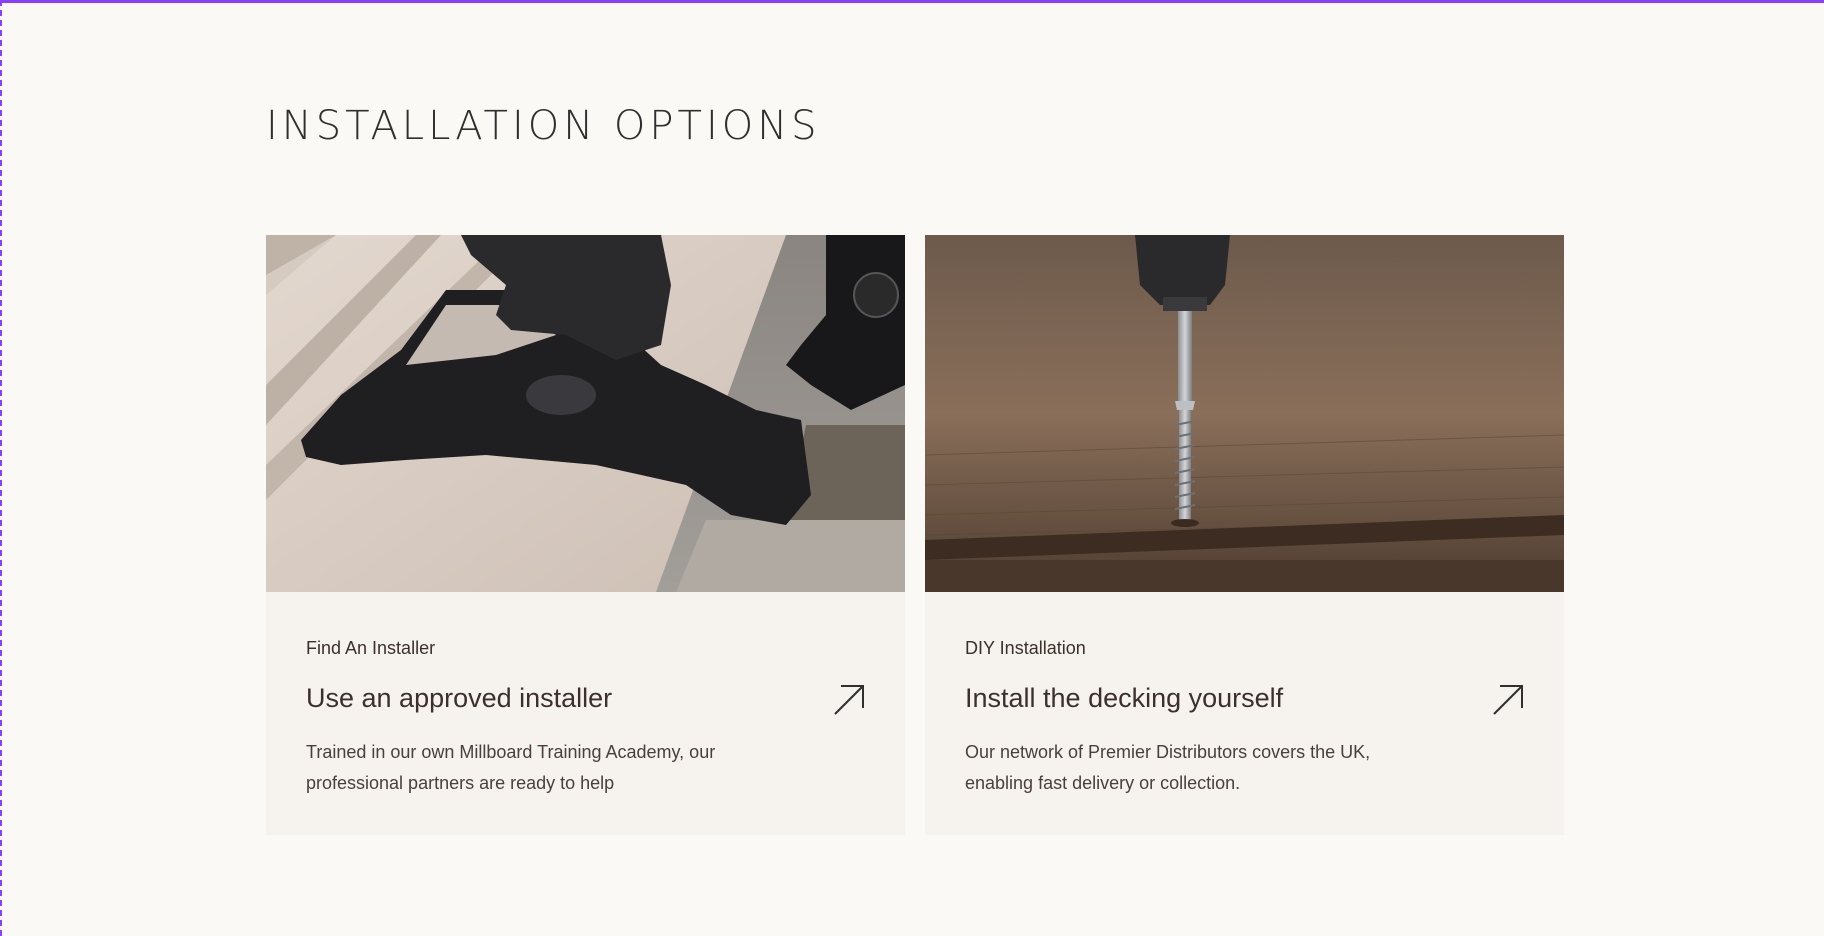 Image resolution: width=1824 pixels, height=936 pixels. Describe the element at coordinates (543, 126) in the screenshot. I see `section-title: INSTALLATION OPTIONS` at that location.